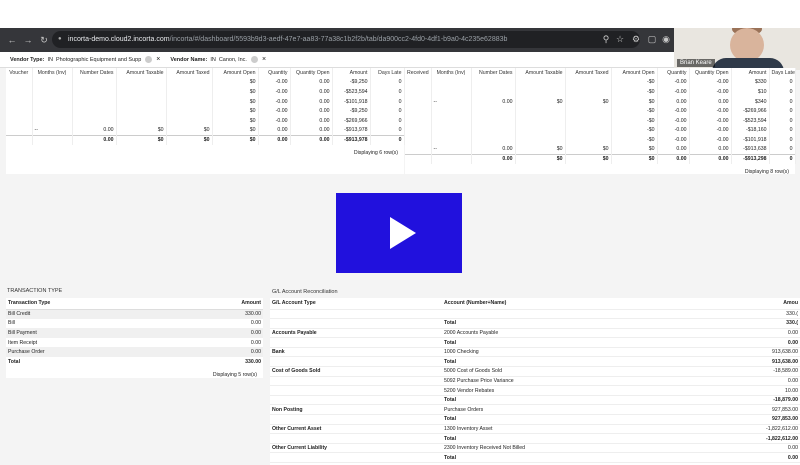 The image size is (800, 465). I want to click on extension-icon: ▢, so click(652, 39).